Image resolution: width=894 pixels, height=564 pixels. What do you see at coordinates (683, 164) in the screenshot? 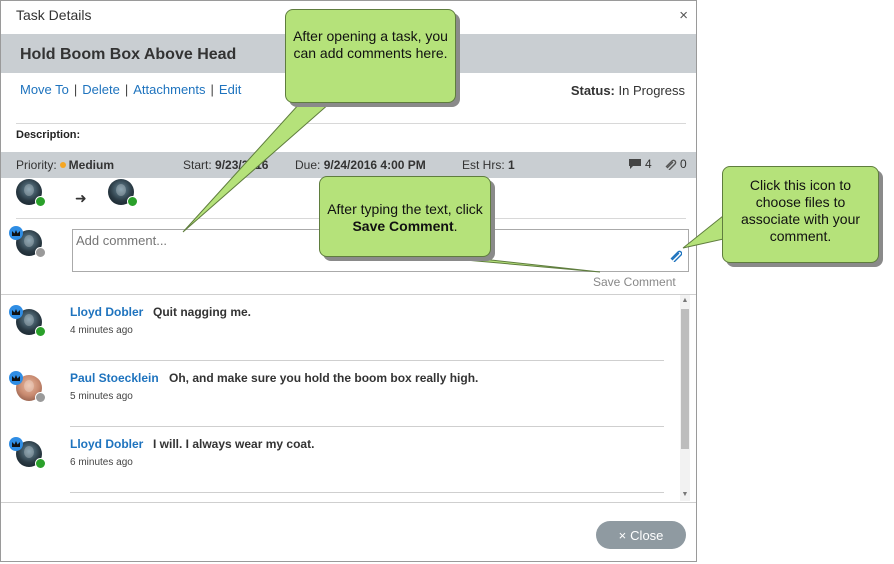
I see `attachment-count-value: 0` at bounding box center [683, 164].